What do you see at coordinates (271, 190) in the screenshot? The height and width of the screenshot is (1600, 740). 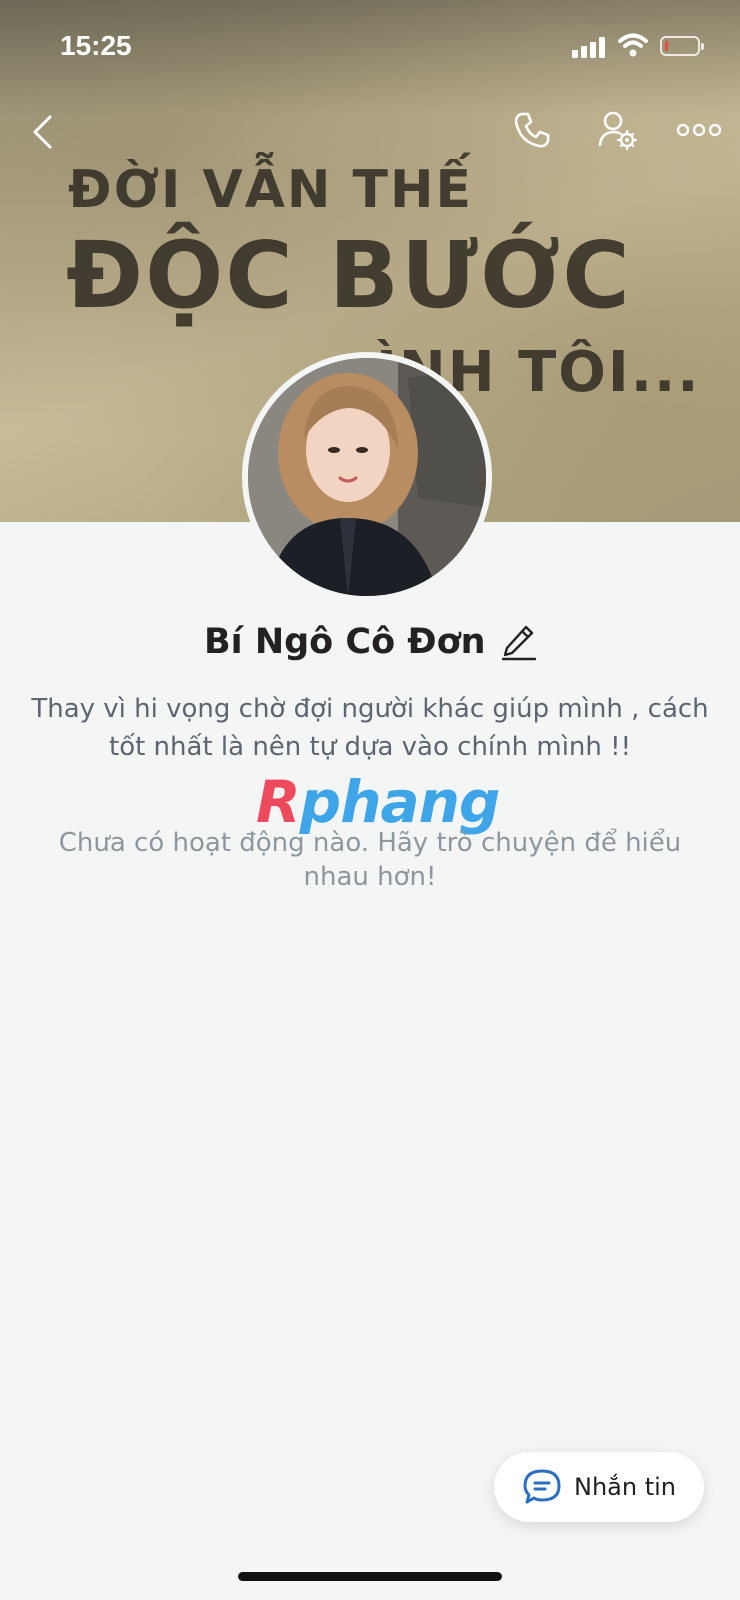 I see `cover-text-line-1: ĐỜI VẪN THẾ` at bounding box center [271, 190].